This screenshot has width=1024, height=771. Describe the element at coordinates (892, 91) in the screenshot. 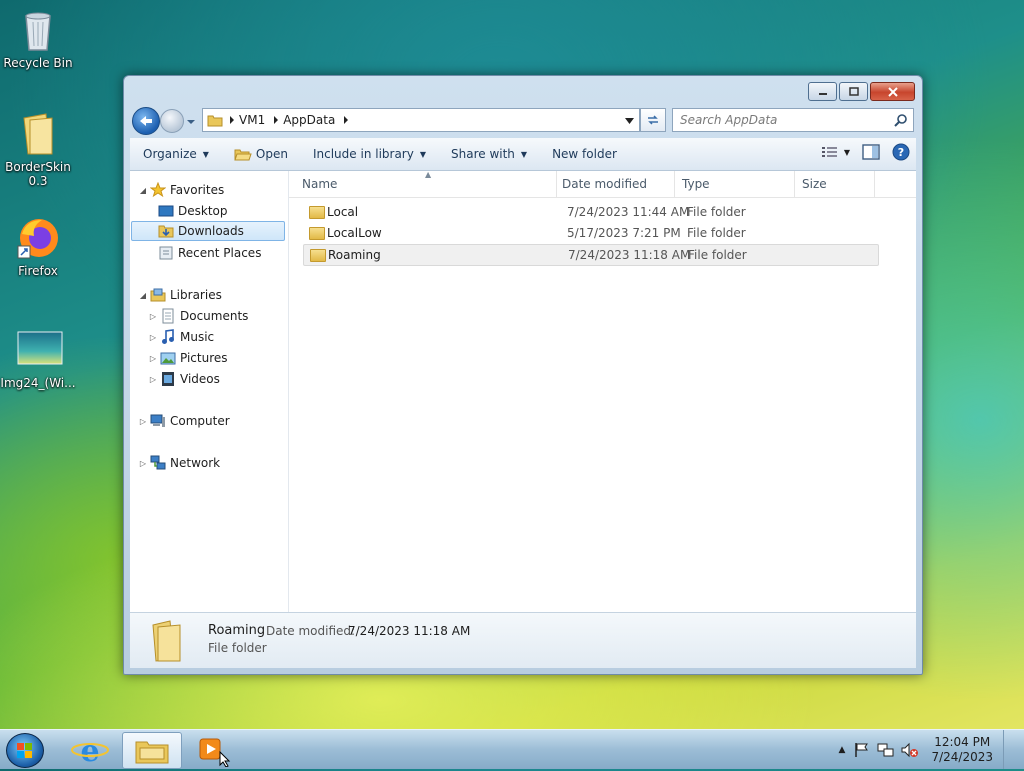

I see `close-button` at that location.